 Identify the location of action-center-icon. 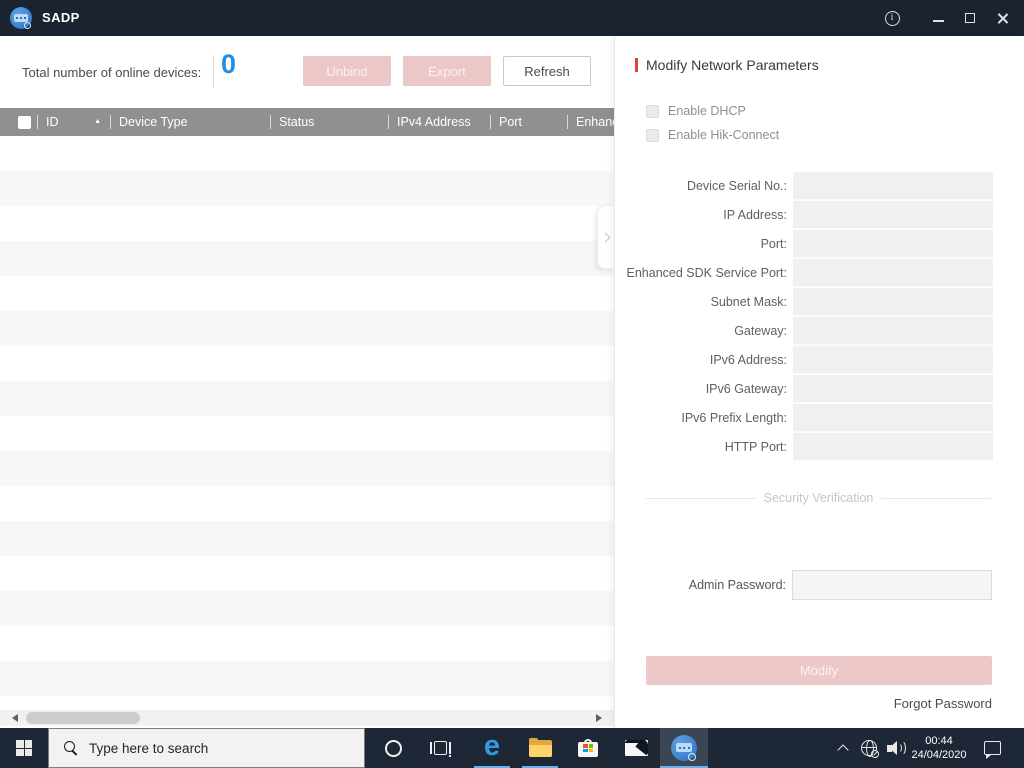
(992, 750).